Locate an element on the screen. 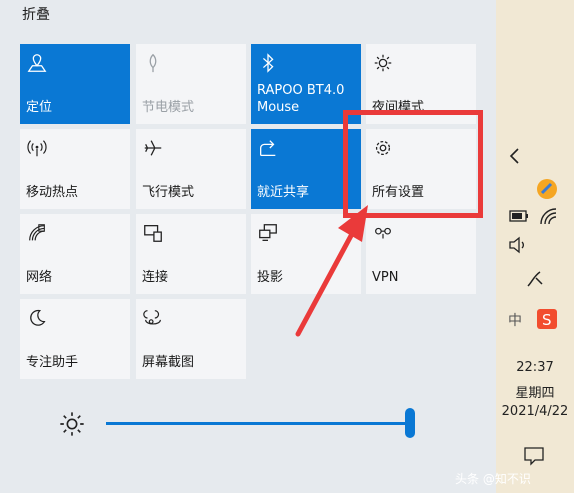  ime-indicator: 中 is located at coordinates (515, 320).